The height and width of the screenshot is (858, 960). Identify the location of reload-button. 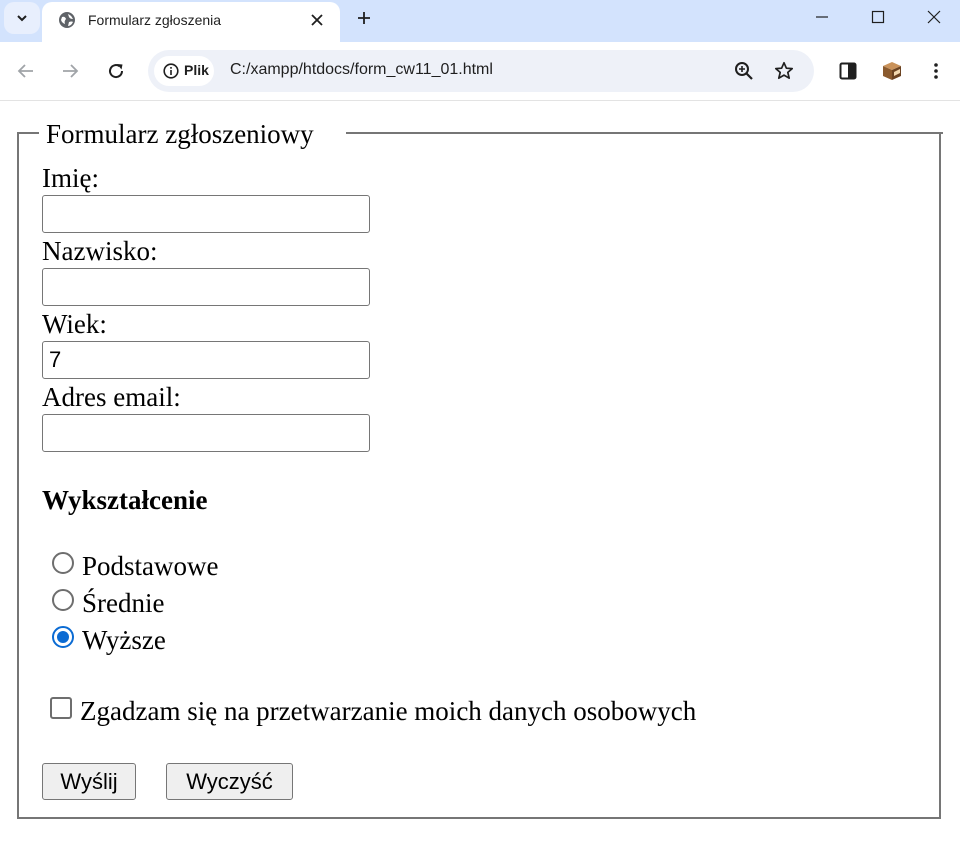
(116, 71).